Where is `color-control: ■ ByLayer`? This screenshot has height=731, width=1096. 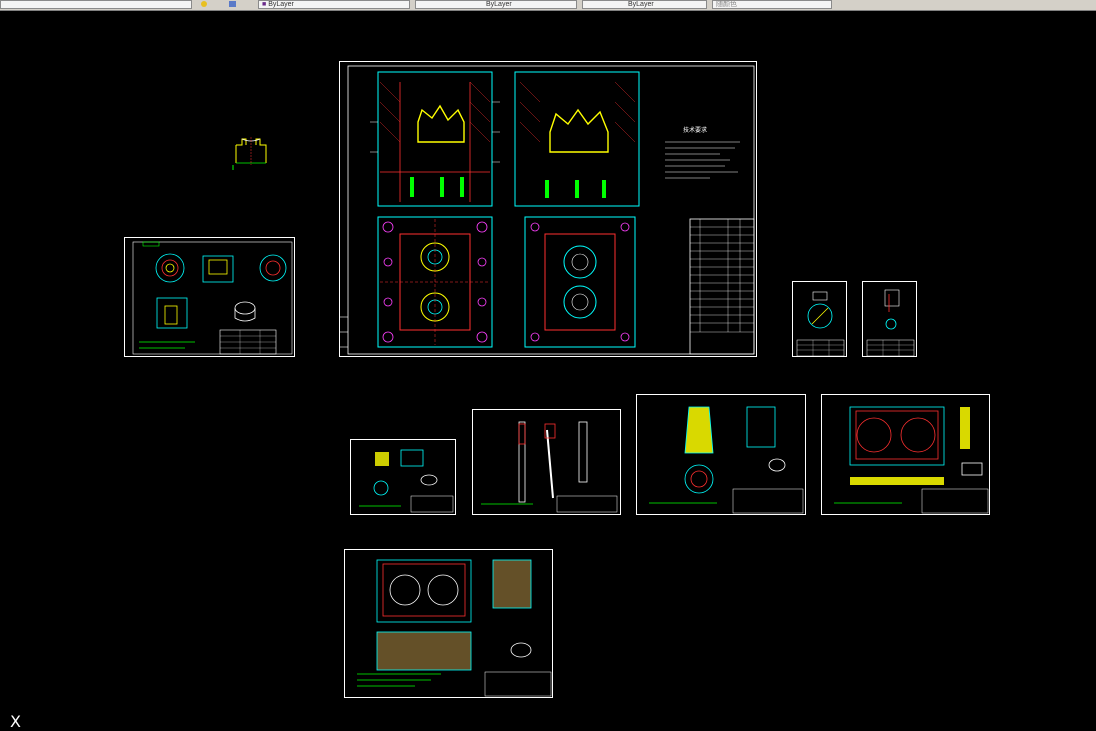
color-control: ■ ByLayer is located at coordinates (334, 4).